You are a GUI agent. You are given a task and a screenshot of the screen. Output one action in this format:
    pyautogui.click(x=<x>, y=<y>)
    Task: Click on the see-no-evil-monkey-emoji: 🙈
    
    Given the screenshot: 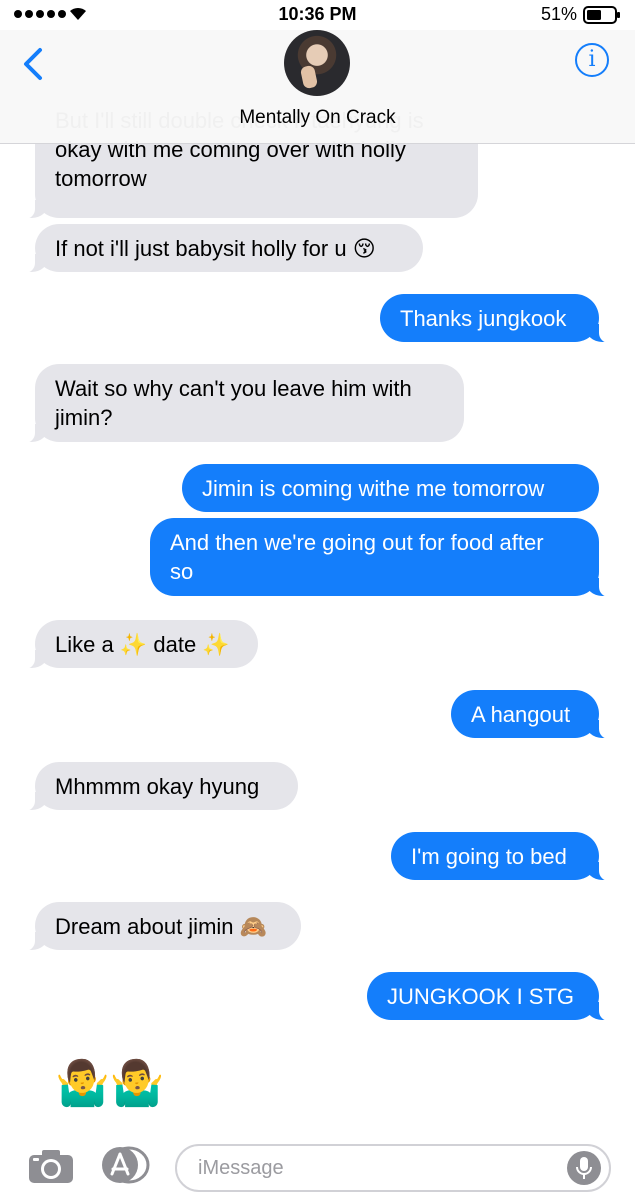 What is the action you would take?
    pyautogui.click(x=253, y=927)
    